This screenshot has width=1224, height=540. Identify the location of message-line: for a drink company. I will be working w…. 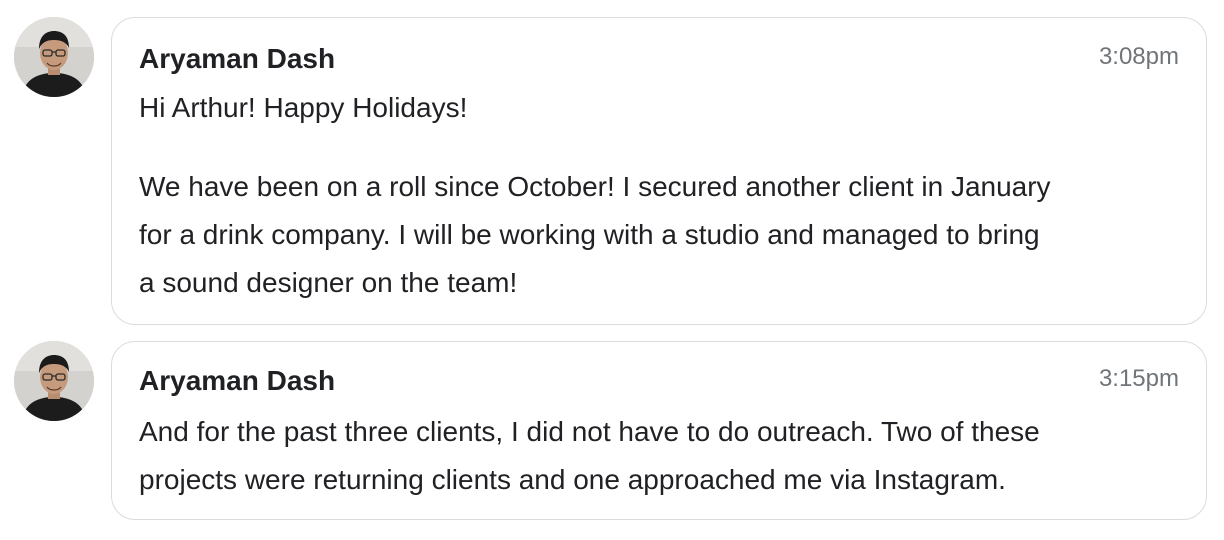
(589, 234).